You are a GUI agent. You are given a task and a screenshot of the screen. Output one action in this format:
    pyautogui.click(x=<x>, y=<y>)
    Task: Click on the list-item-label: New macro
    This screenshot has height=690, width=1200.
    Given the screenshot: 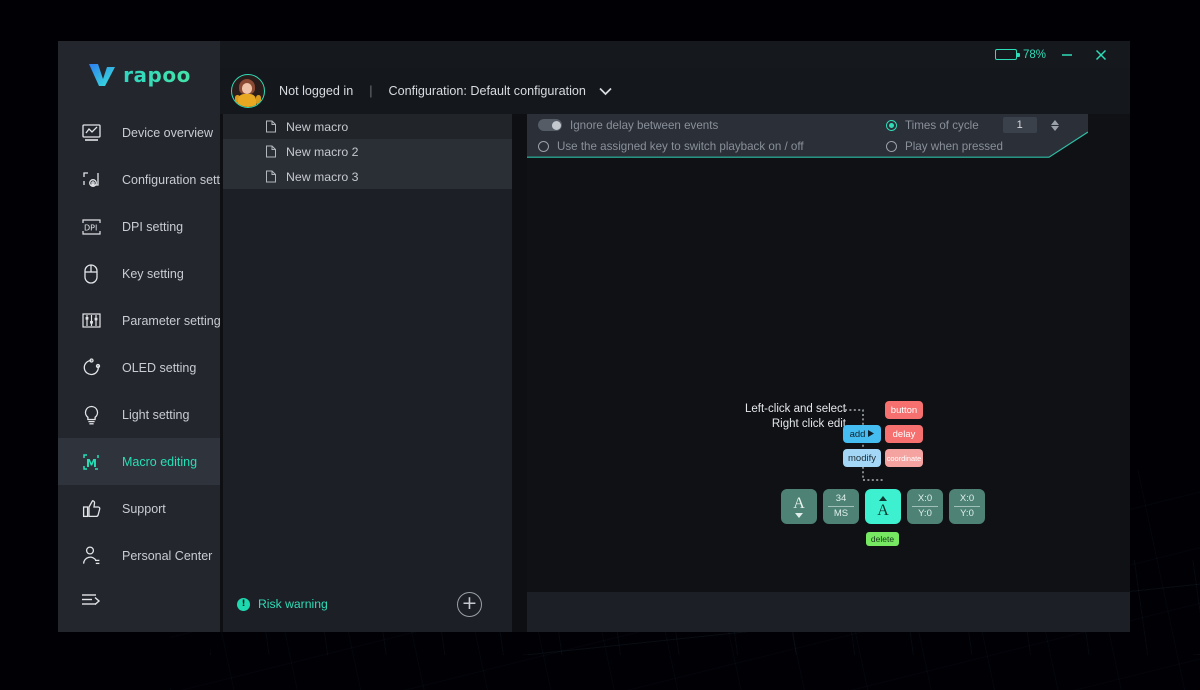 What is the action you would take?
    pyautogui.click(x=317, y=126)
    